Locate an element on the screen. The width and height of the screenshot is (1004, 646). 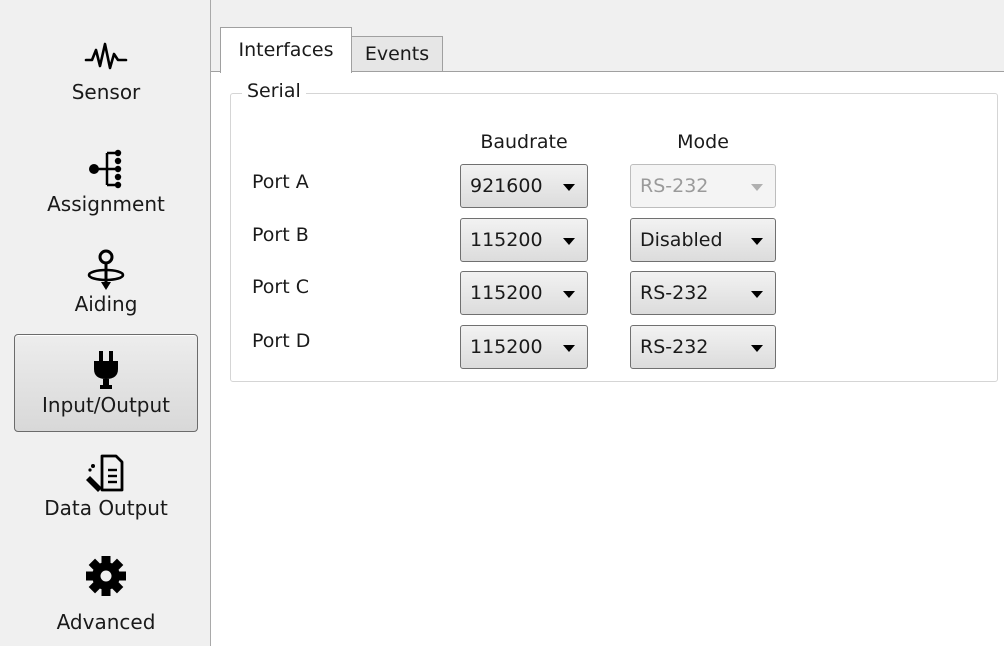
sidebar-item-data-output: Data Output is located at coordinates (106, 492).